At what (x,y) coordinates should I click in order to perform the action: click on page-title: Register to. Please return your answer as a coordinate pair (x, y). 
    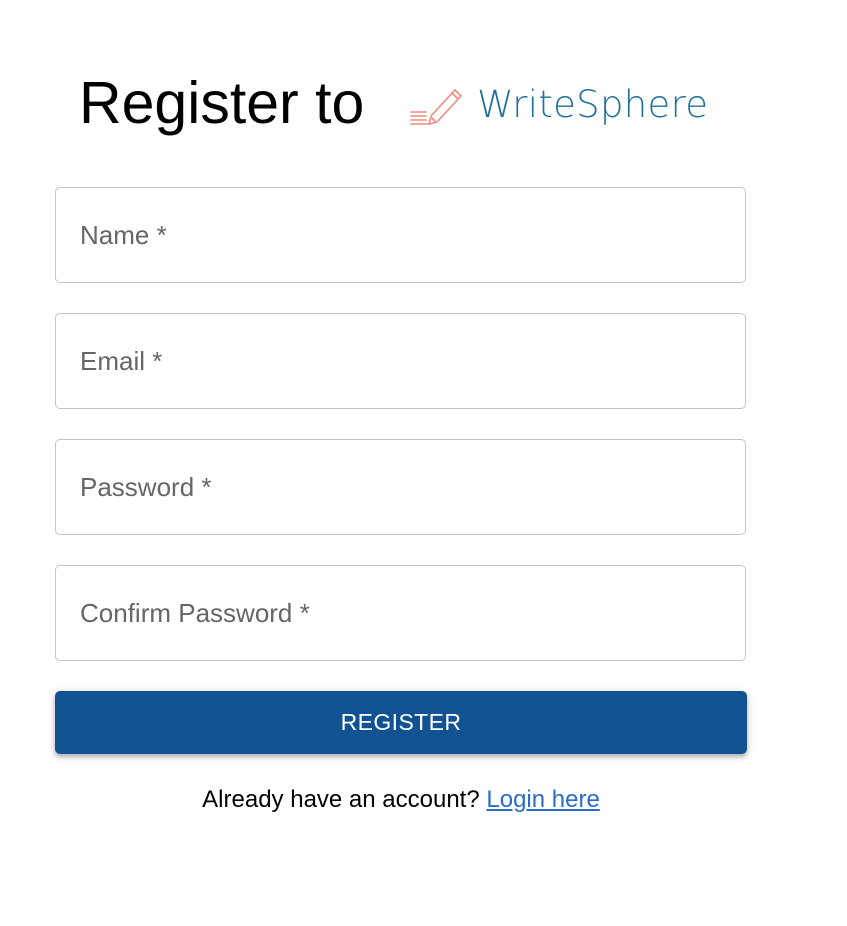
    Looking at the image, I should click on (222, 103).